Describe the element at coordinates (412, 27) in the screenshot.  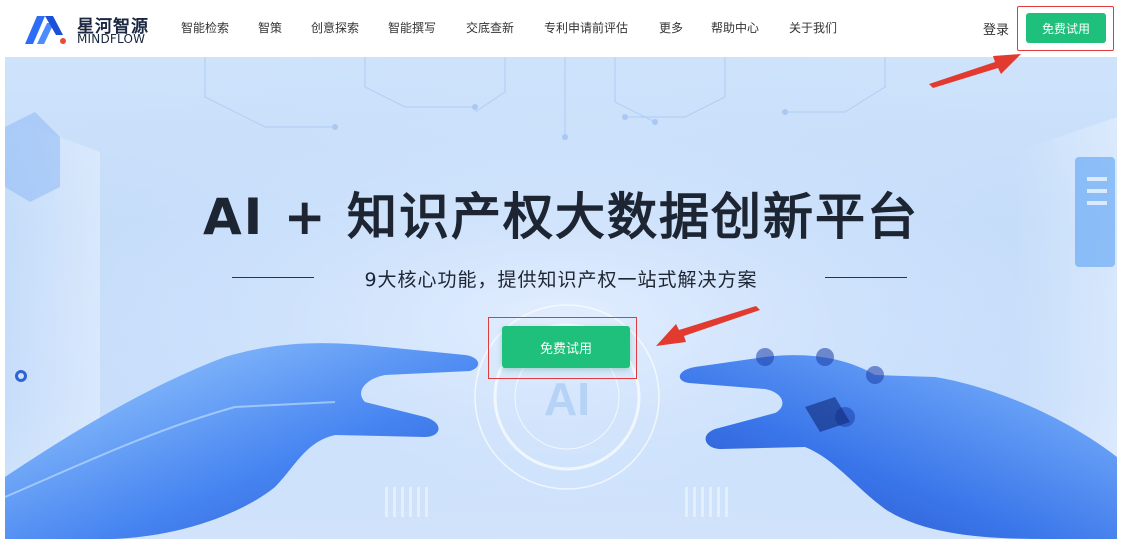
I see `nav-item-smart-writing: 智能撰写` at that location.